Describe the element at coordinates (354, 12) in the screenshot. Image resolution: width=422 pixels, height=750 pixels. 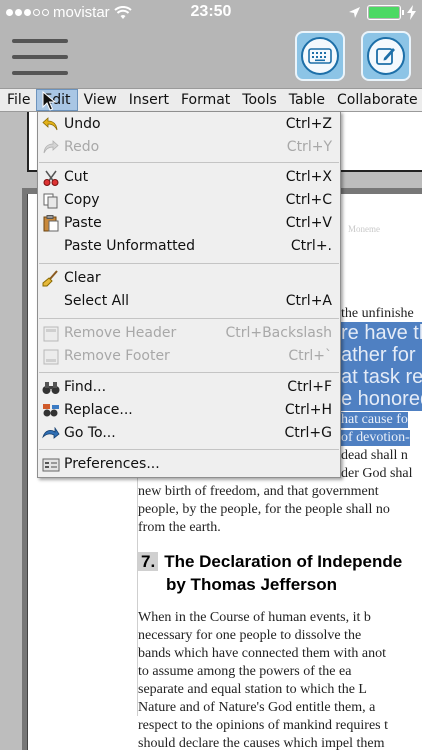
I see `location-arrow-icon` at that location.